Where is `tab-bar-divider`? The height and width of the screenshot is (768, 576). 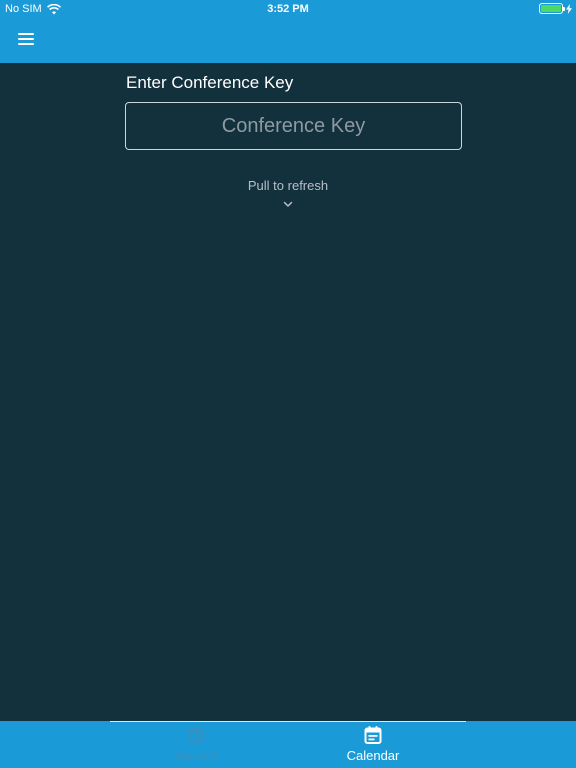
tab-bar-divider is located at coordinates (288, 721).